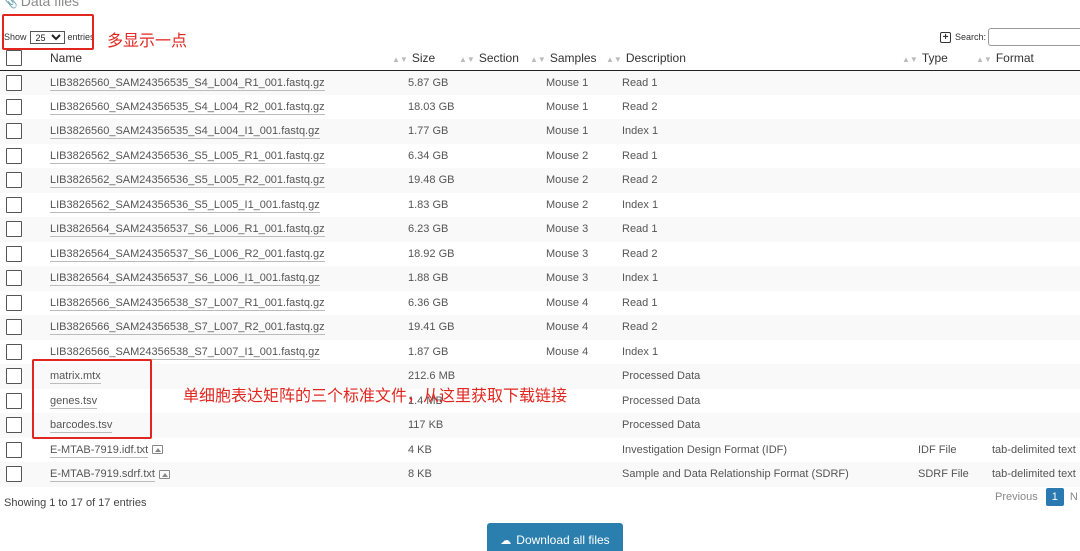  What do you see at coordinates (1074, 497) in the screenshot?
I see `next-page-button: N` at bounding box center [1074, 497].